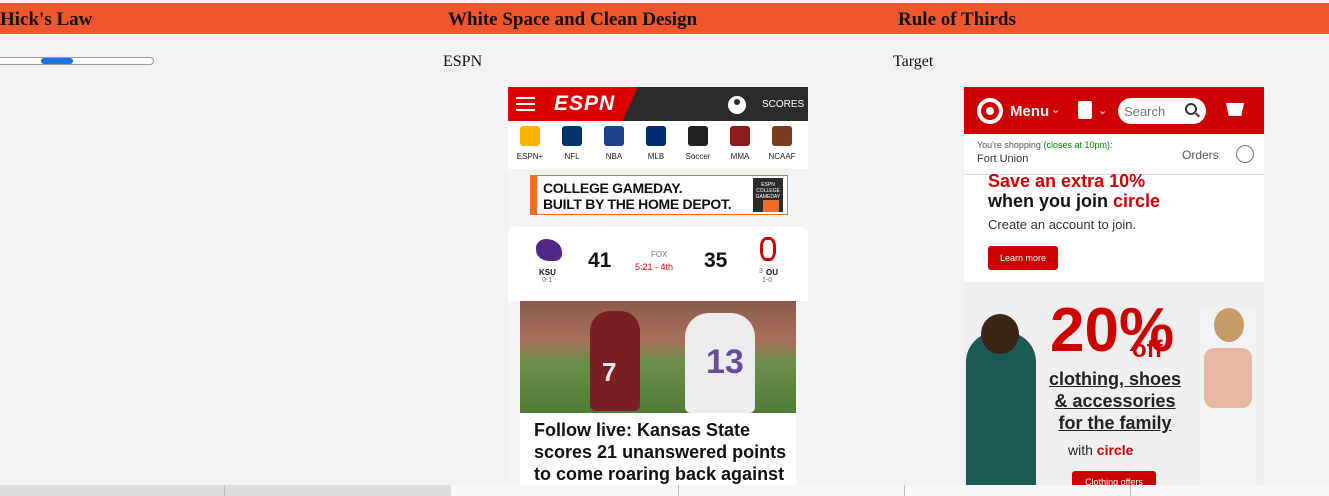 This screenshot has width=1329, height=496. I want to click on search-input, so click(1150, 111).